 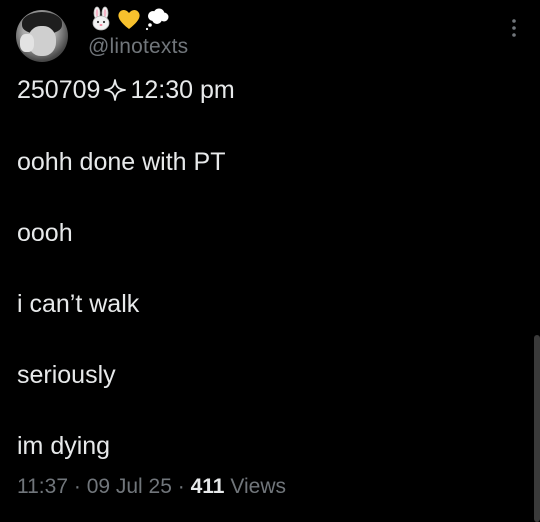 I want to click on tweet-text-line: im dying, so click(x=64, y=446).